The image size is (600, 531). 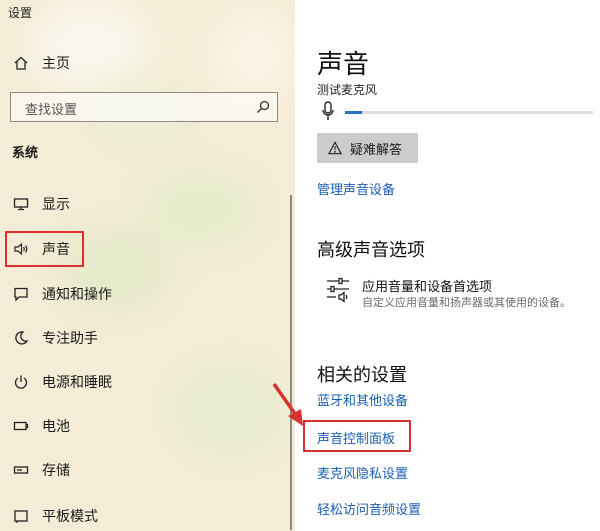 What do you see at coordinates (70, 517) in the screenshot?
I see `sidebar-item-label: 平板模式` at bounding box center [70, 517].